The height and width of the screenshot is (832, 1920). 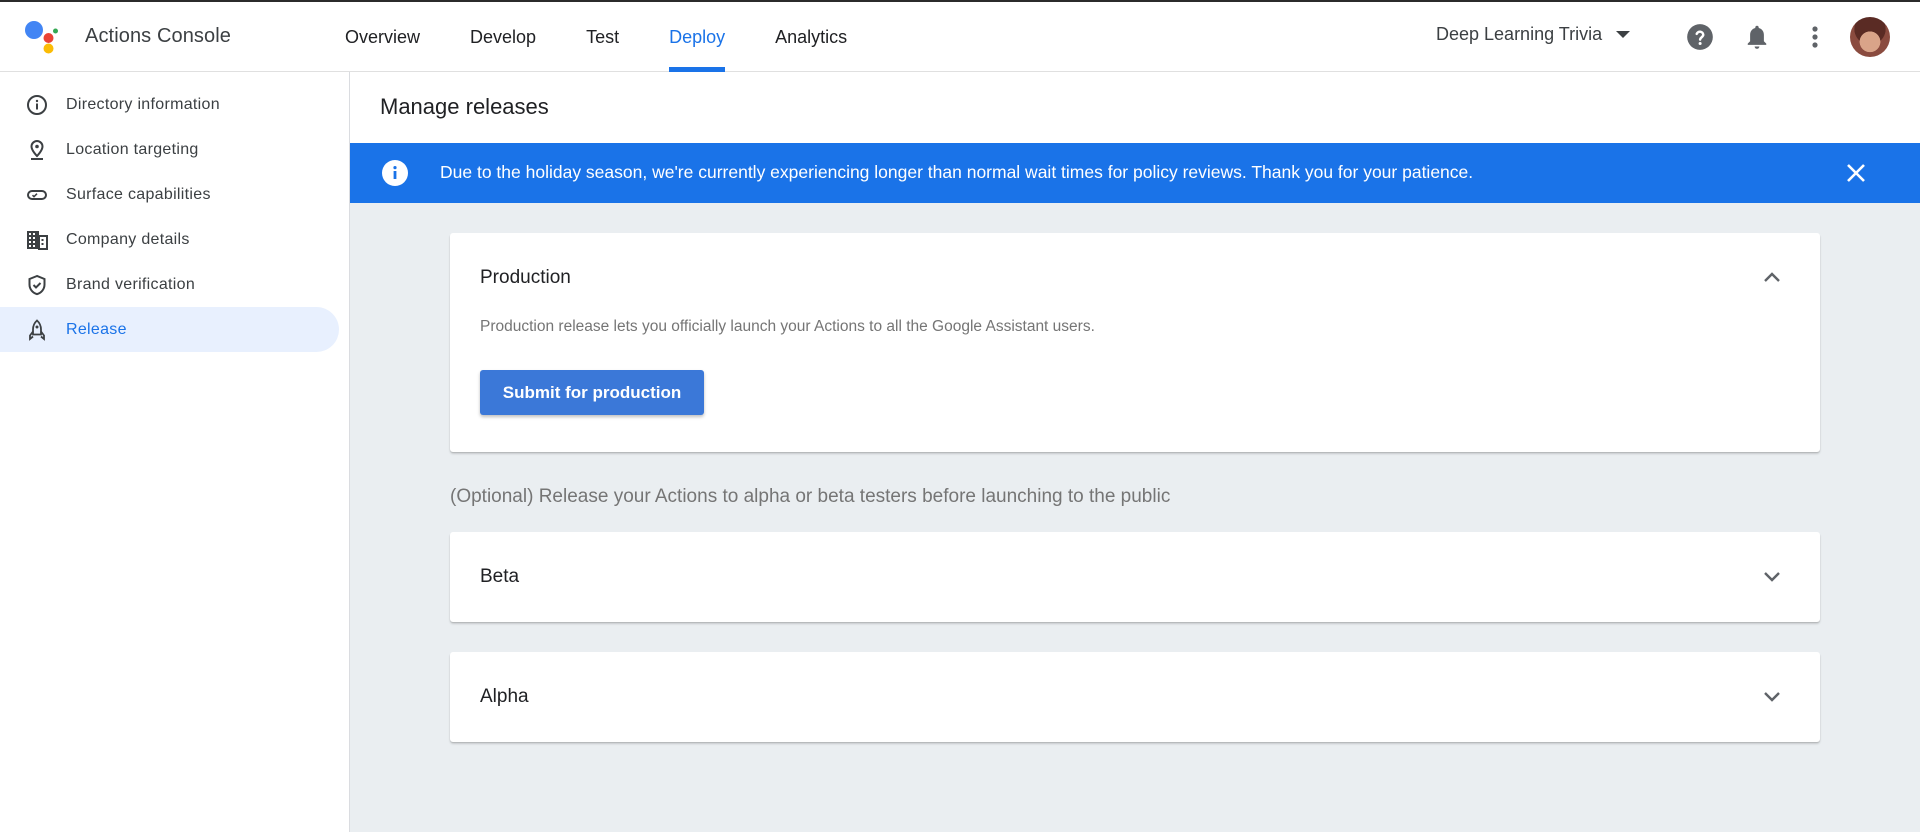 I want to click on notifications-bell-icon, so click(x=1757, y=37).